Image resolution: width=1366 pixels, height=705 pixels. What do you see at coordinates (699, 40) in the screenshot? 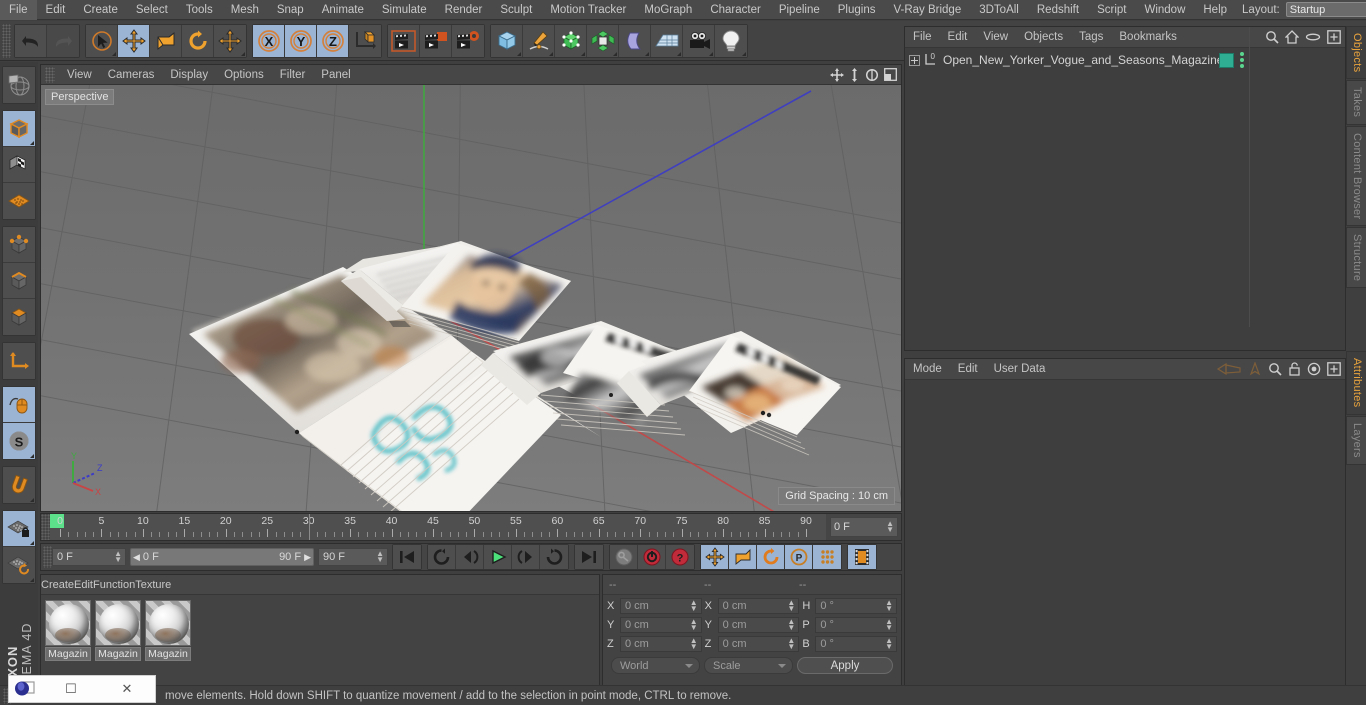
I see `add-camera-button` at bounding box center [699, 40].